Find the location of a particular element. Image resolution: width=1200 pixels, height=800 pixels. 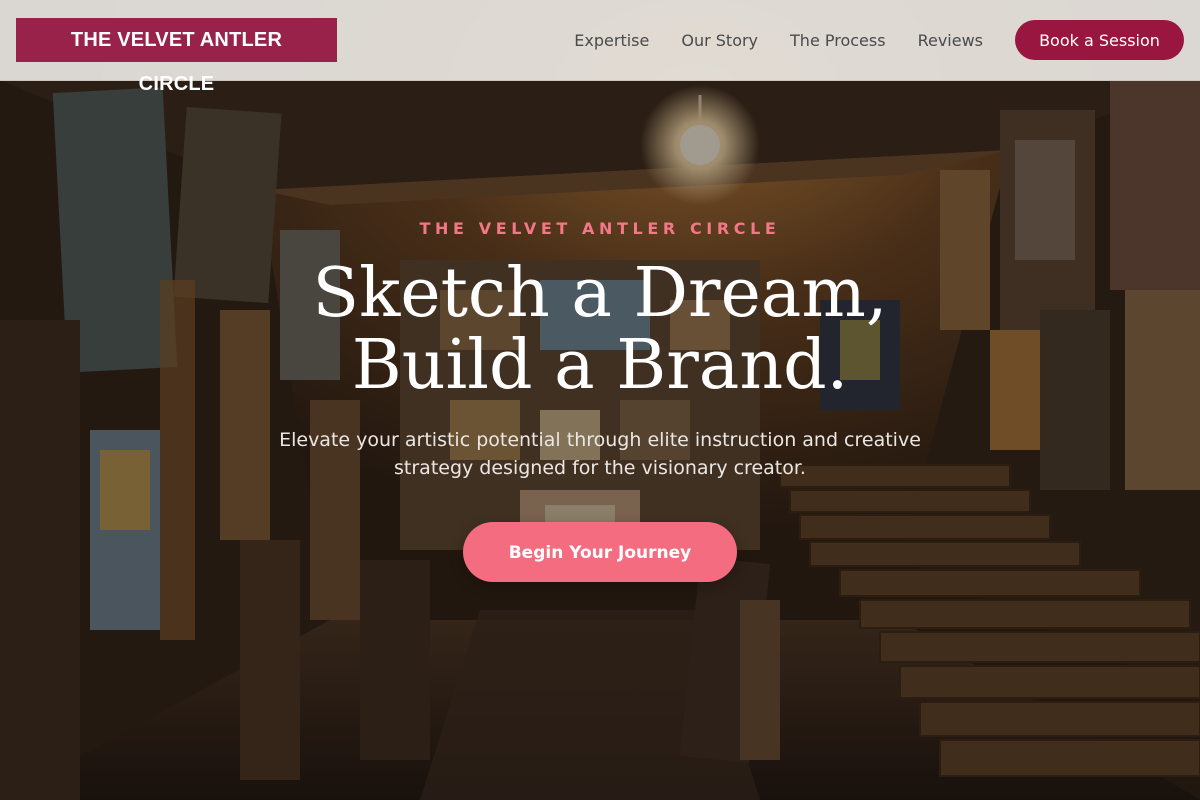

book-session-button: Book a Session is located at coordinates (1099, 40).